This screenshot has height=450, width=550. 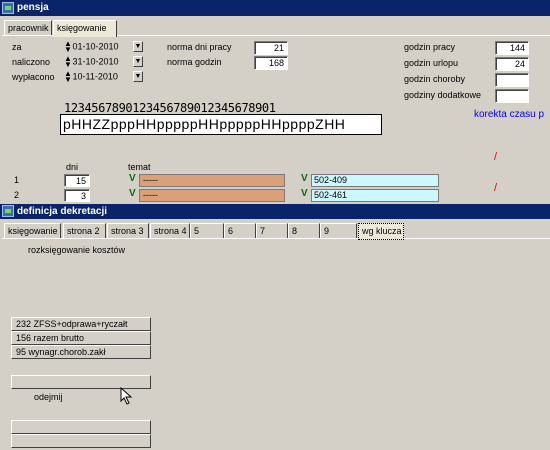 I want to click on godzin-choroby-label: godzin choroby, so click(x=435, y=79).